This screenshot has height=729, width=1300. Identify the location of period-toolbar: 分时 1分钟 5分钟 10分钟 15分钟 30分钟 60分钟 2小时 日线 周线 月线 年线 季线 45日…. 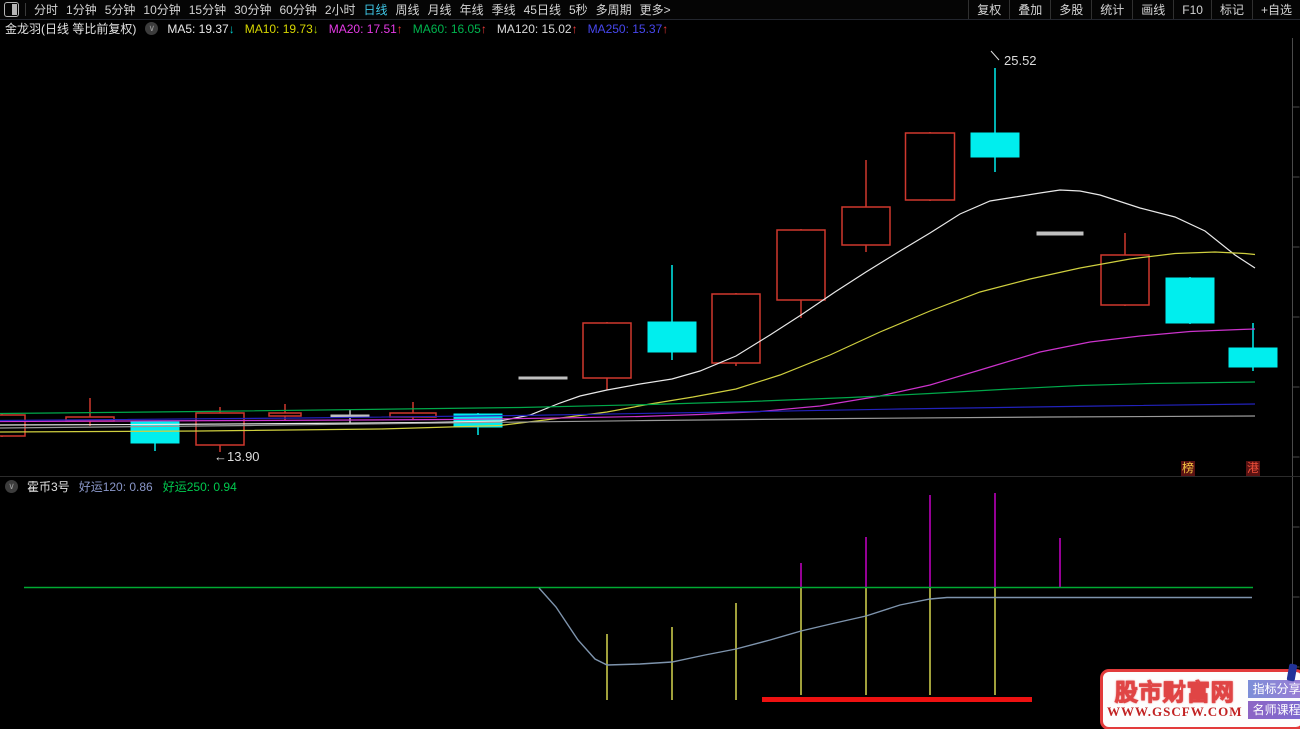
(650, 10).